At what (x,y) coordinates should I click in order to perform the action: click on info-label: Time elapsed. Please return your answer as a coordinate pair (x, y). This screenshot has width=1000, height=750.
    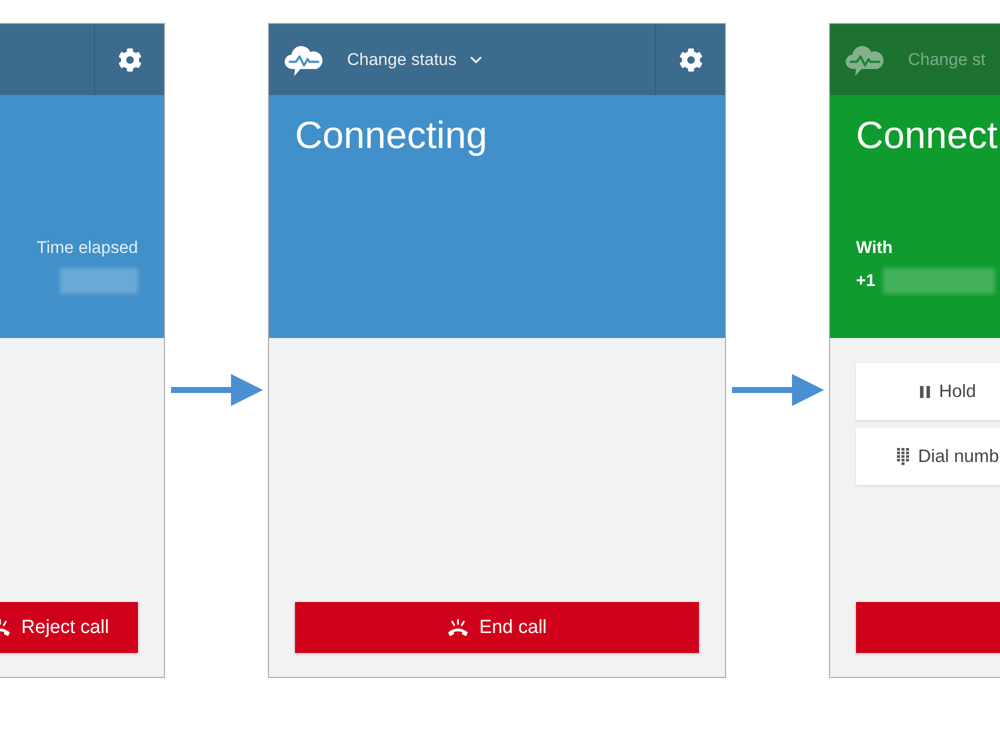
    Looking at the image, I should click on (87, 248).